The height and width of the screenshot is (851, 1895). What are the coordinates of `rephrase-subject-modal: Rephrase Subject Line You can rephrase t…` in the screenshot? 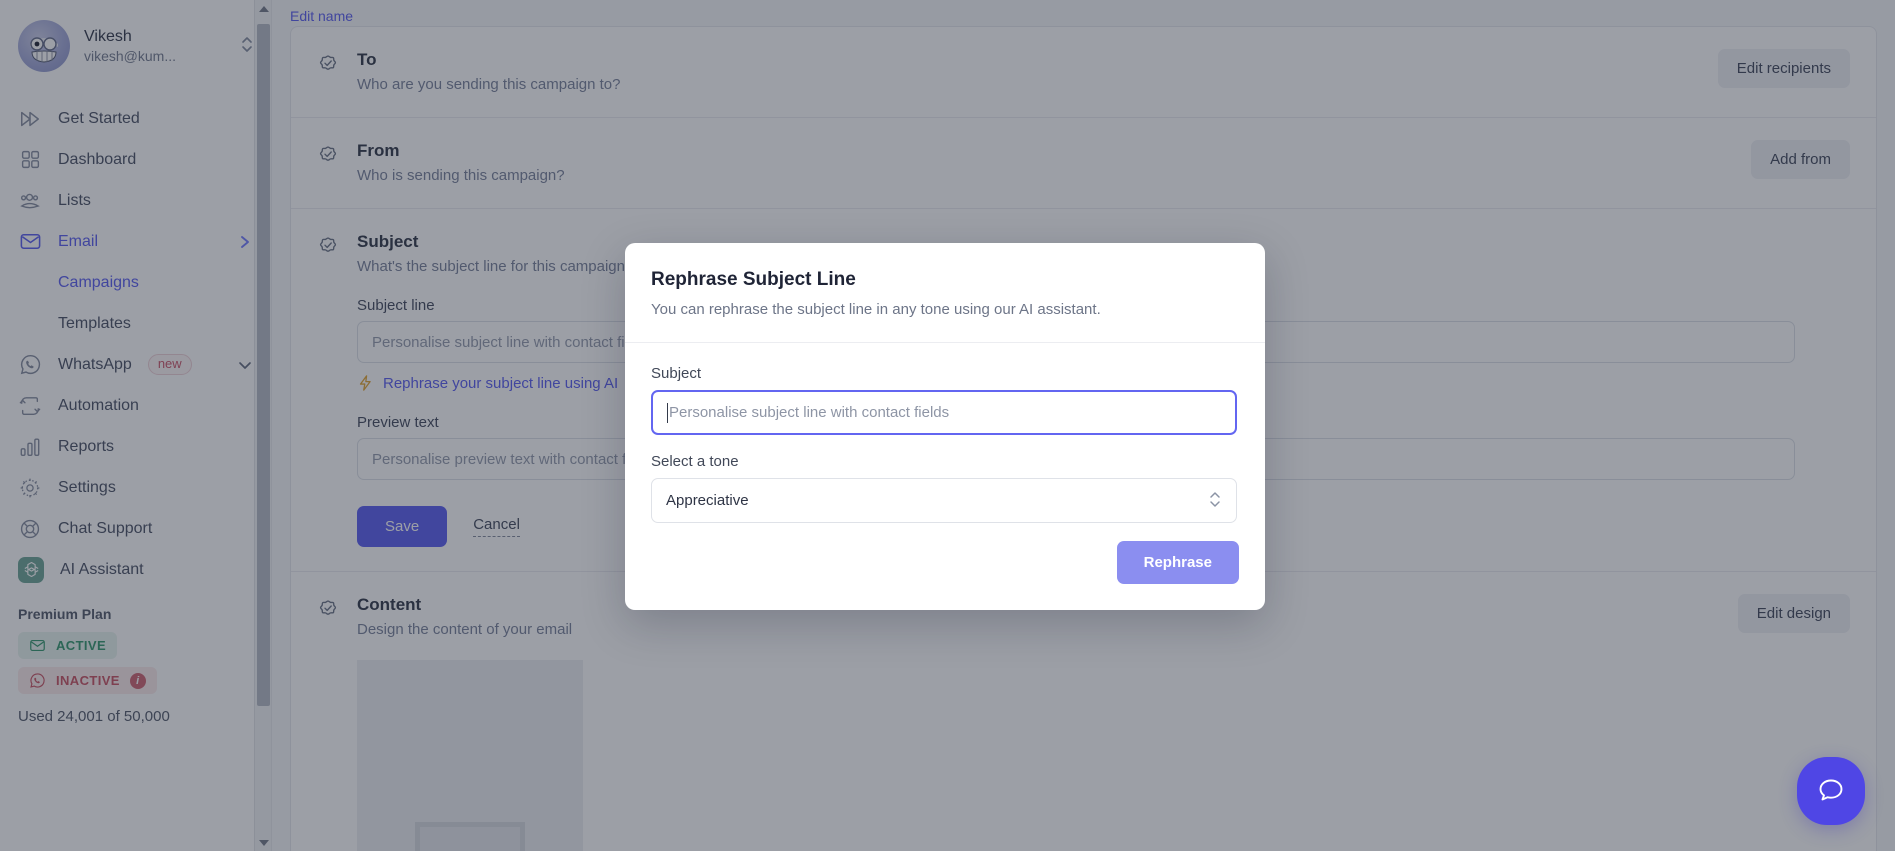 It's located at (945, 426).